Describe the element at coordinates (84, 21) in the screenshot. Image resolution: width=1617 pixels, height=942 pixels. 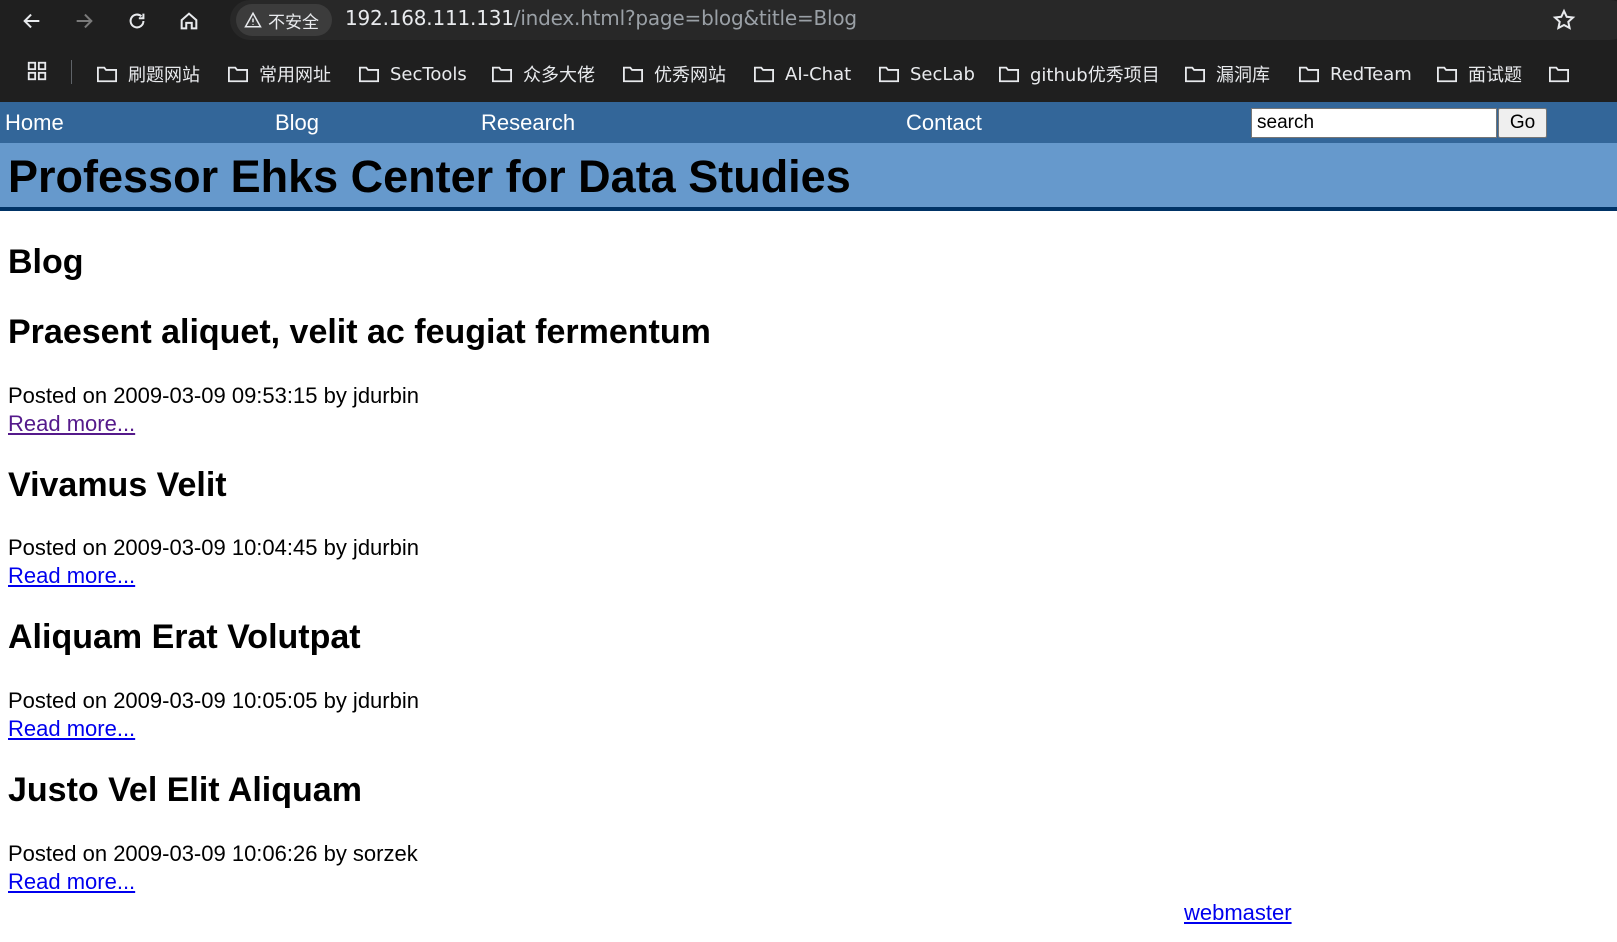
I see `forward-icon` at that location.